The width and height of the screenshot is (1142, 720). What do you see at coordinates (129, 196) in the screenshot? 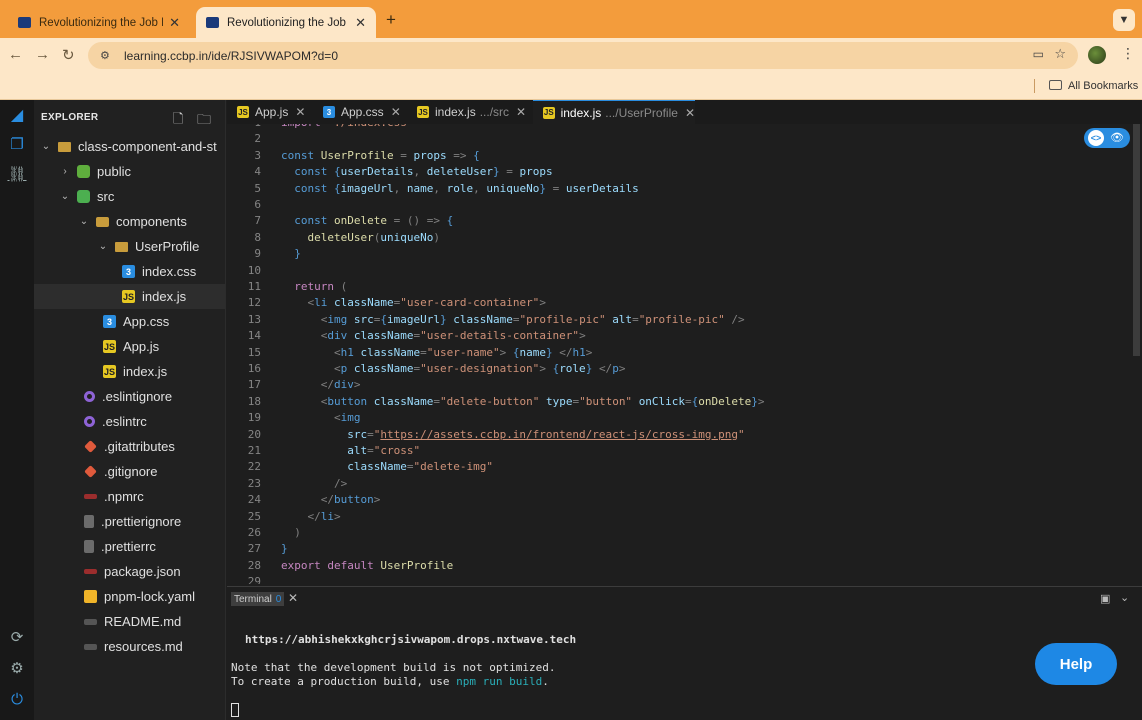
I see `tree-item: ⌄ src` at bounding box center [129, 196].